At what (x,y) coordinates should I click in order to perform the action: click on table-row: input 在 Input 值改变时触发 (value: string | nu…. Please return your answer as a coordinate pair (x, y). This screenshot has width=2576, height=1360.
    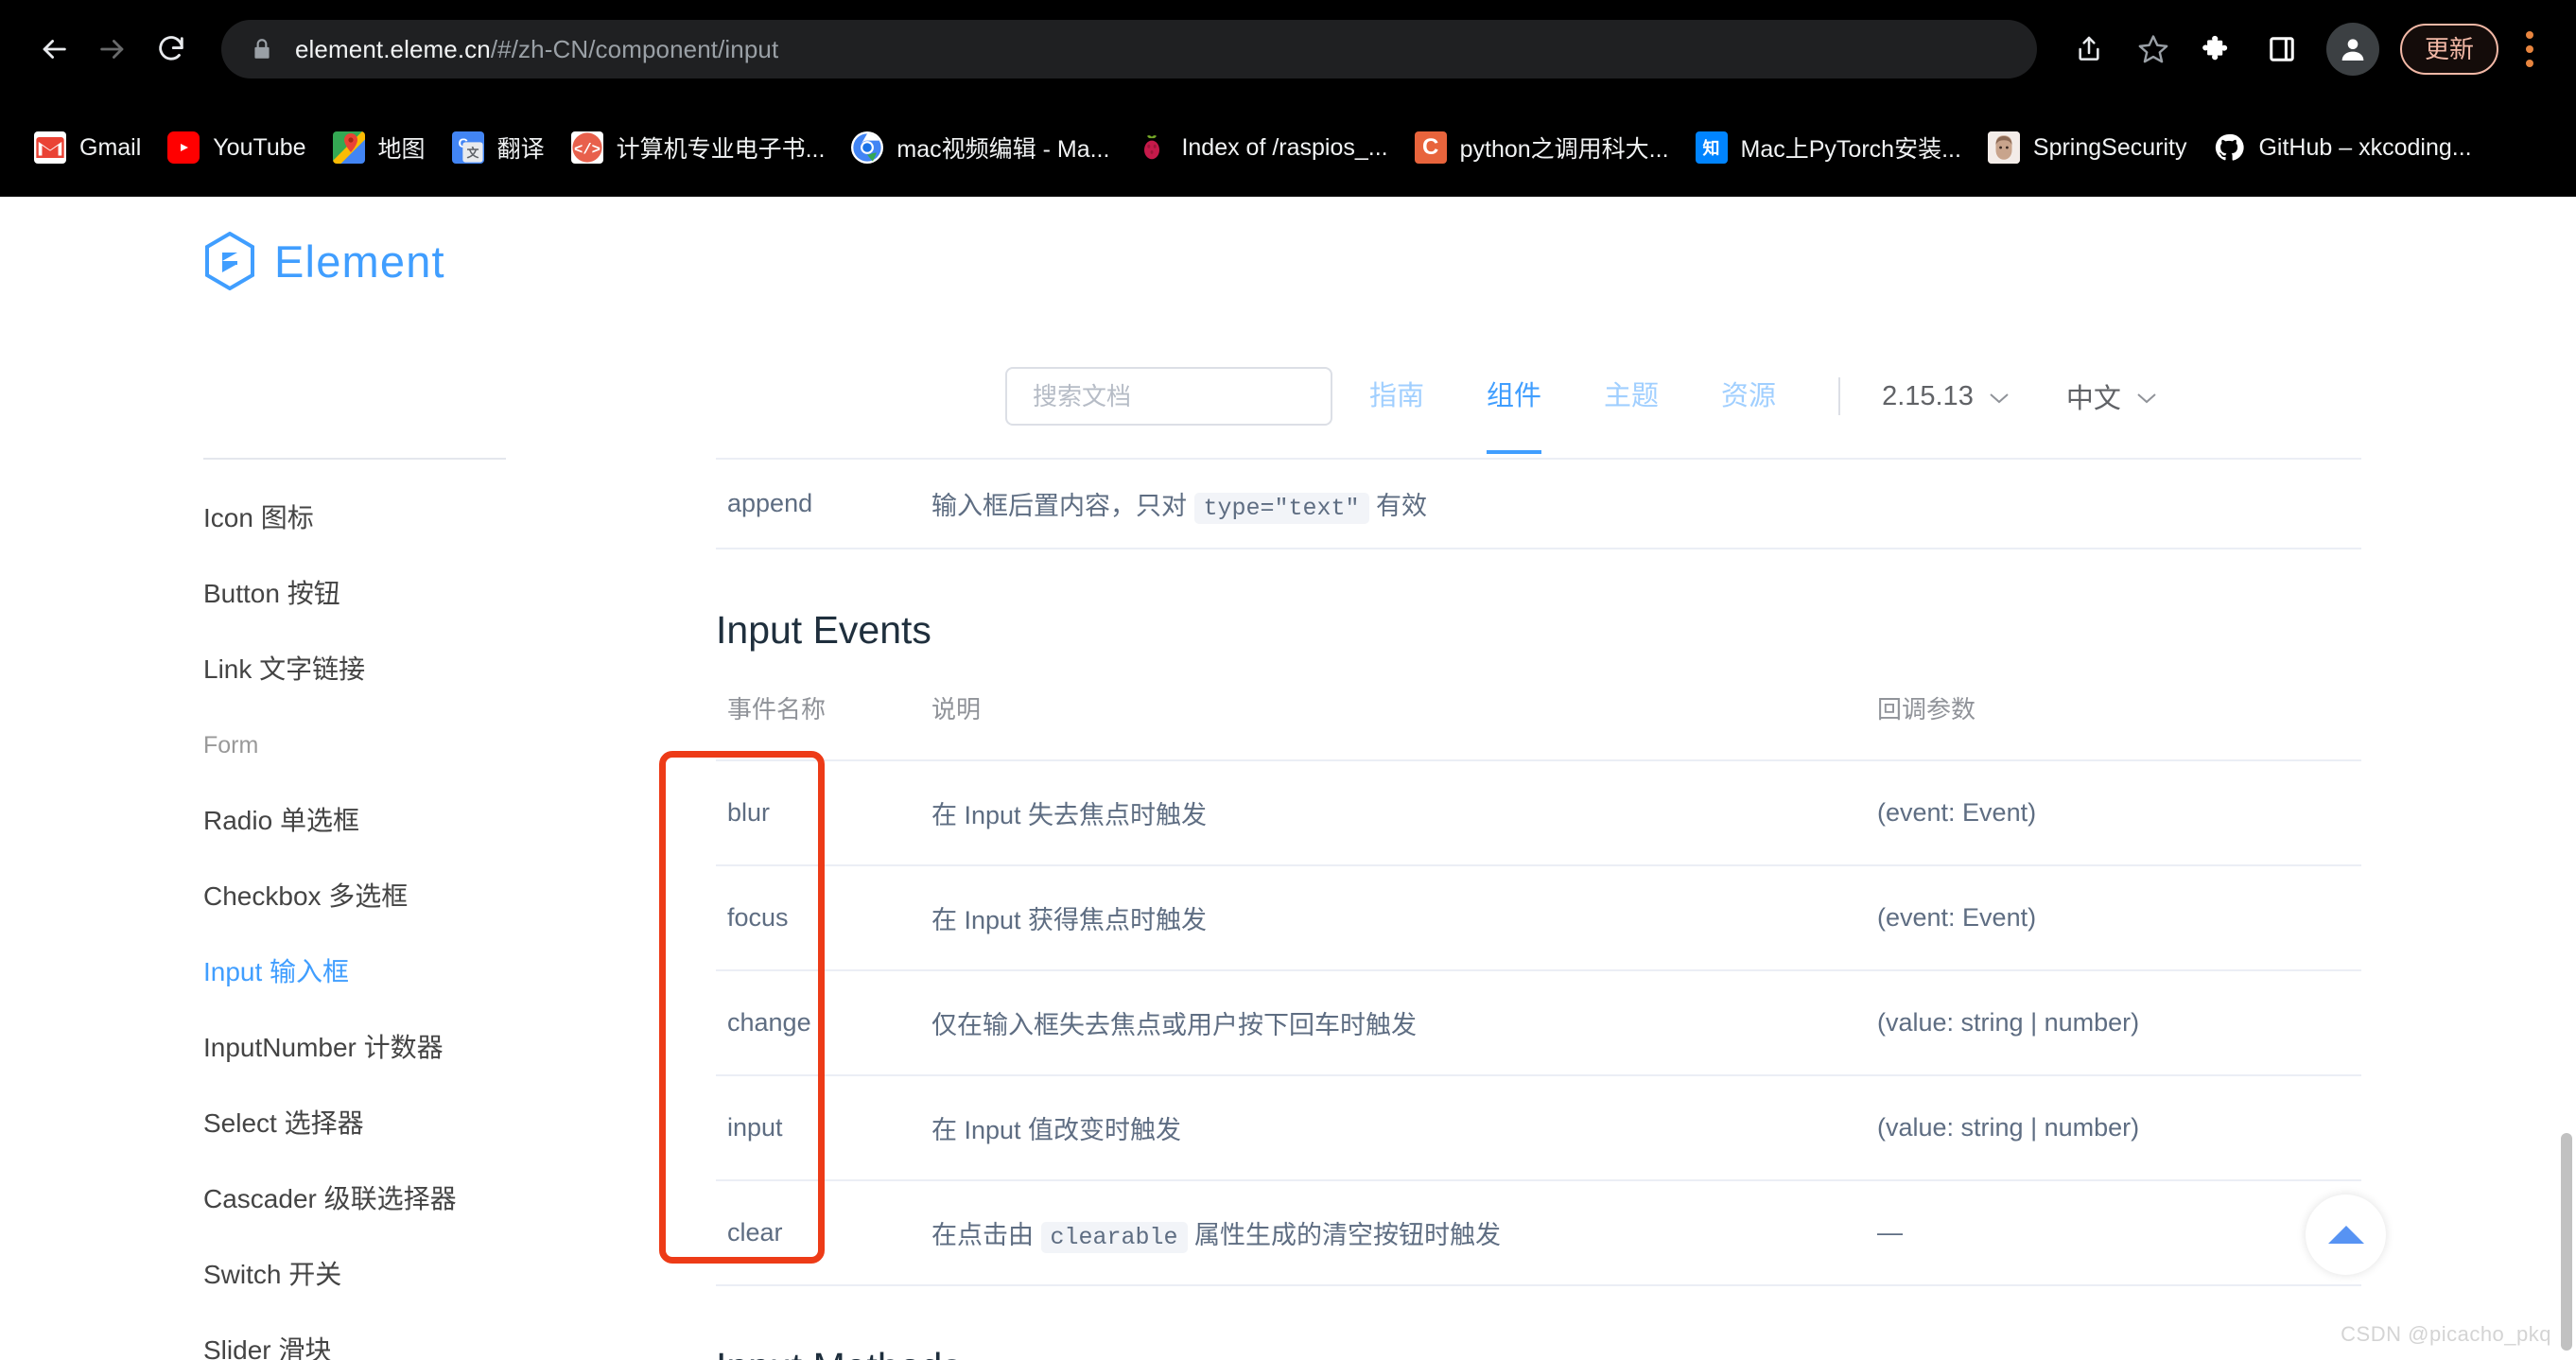
    Looking at the image, I should click on (1538, 1128).